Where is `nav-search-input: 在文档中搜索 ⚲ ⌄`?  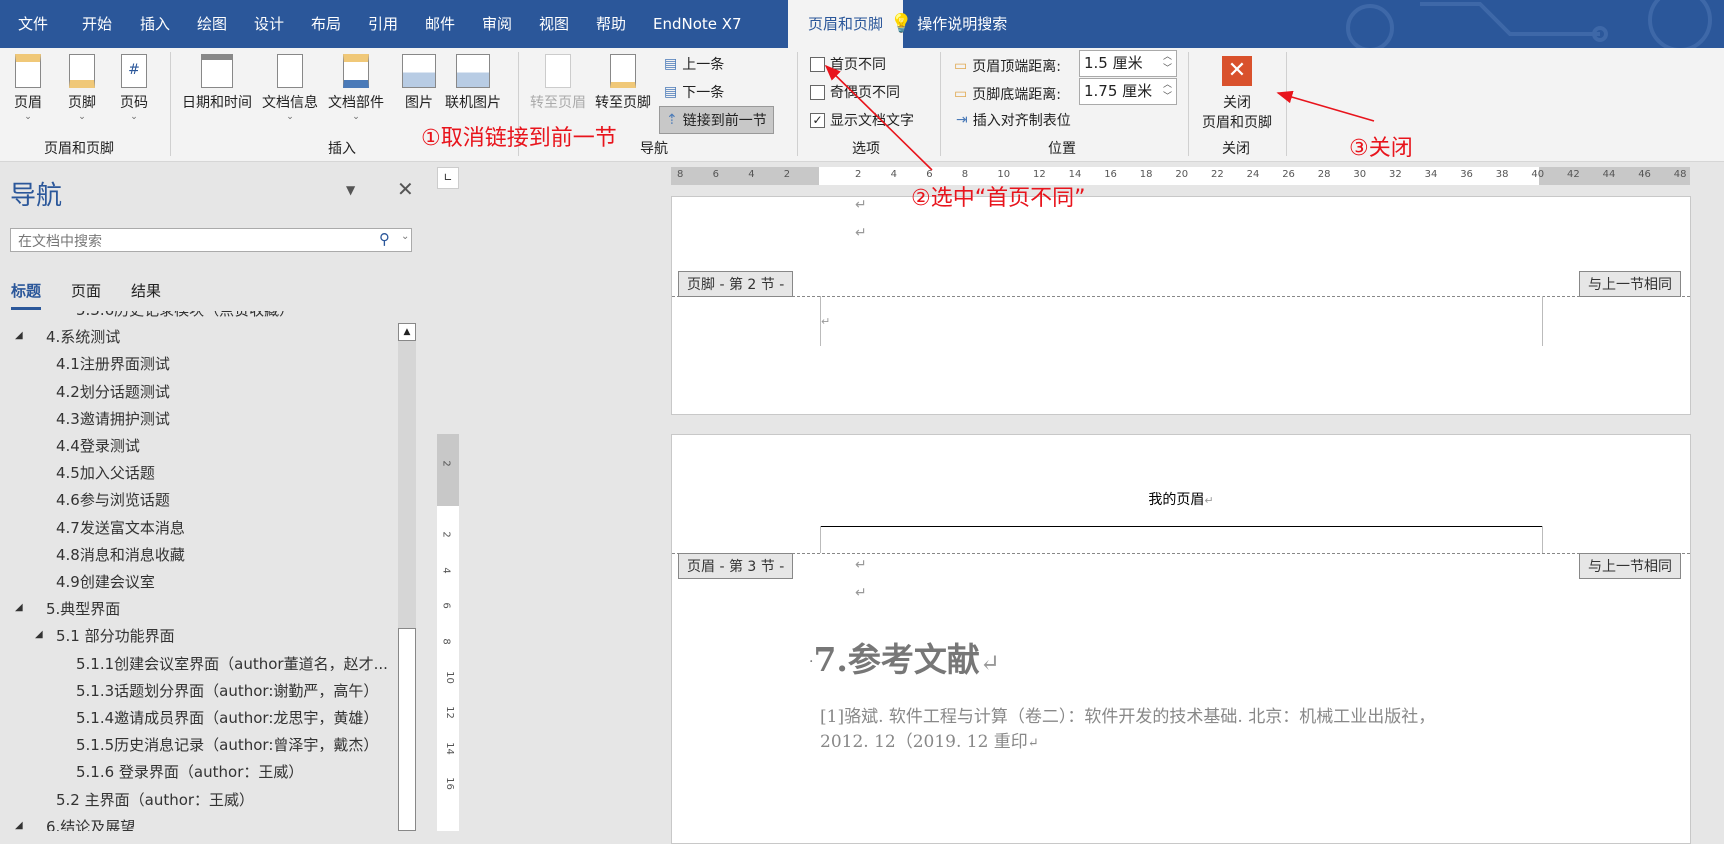
nav-search-input: 在文档中搜索 ⚲ ⌄ is located at coordinates (211, 240).